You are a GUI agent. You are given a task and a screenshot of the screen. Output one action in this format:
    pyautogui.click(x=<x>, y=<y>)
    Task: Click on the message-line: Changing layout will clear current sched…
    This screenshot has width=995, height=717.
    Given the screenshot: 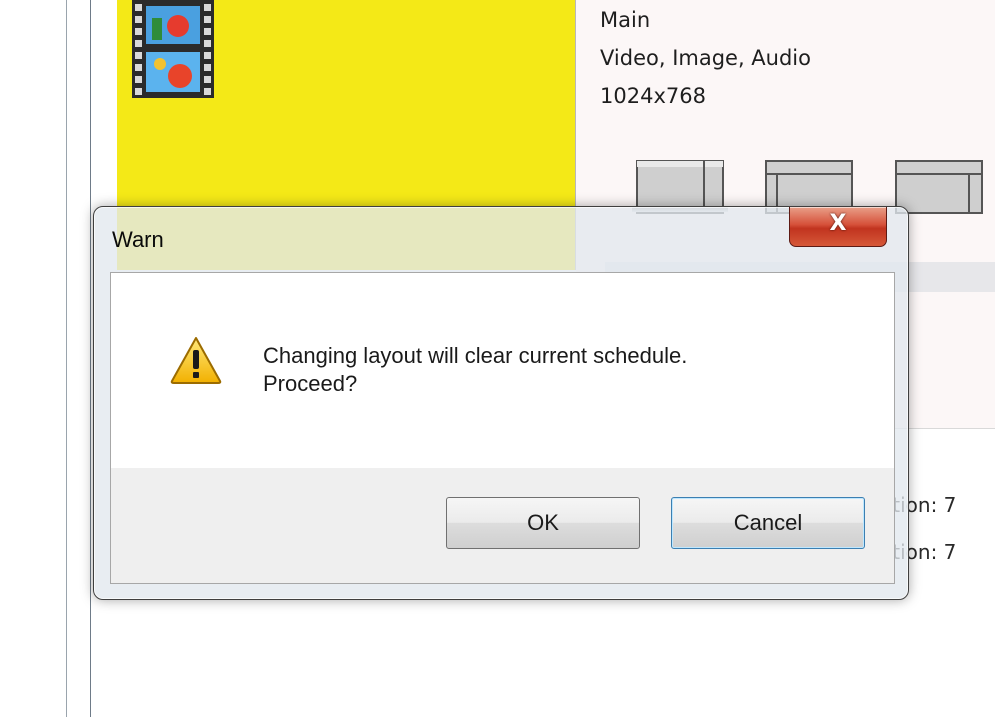 What is the action you would take?
    pyautogui.click(x=475, y=355)
    